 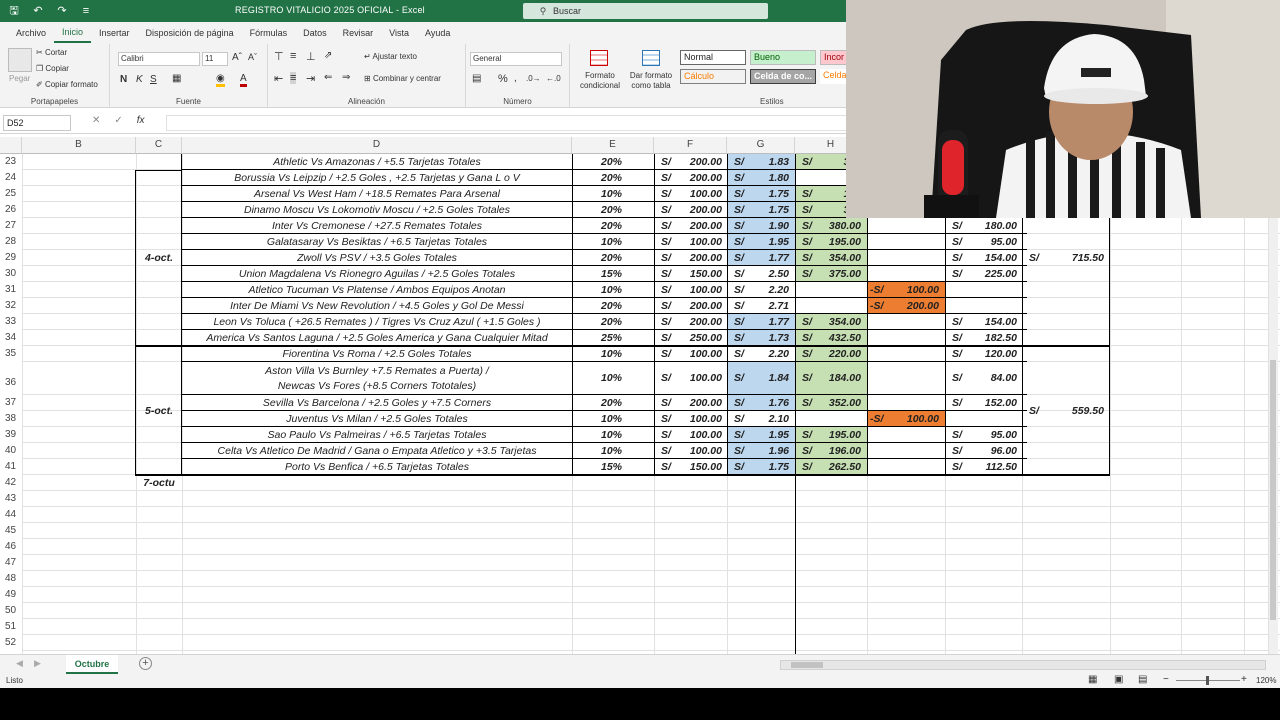 I want to click on style-bueno: Bueno, so click(x=783, y=57).